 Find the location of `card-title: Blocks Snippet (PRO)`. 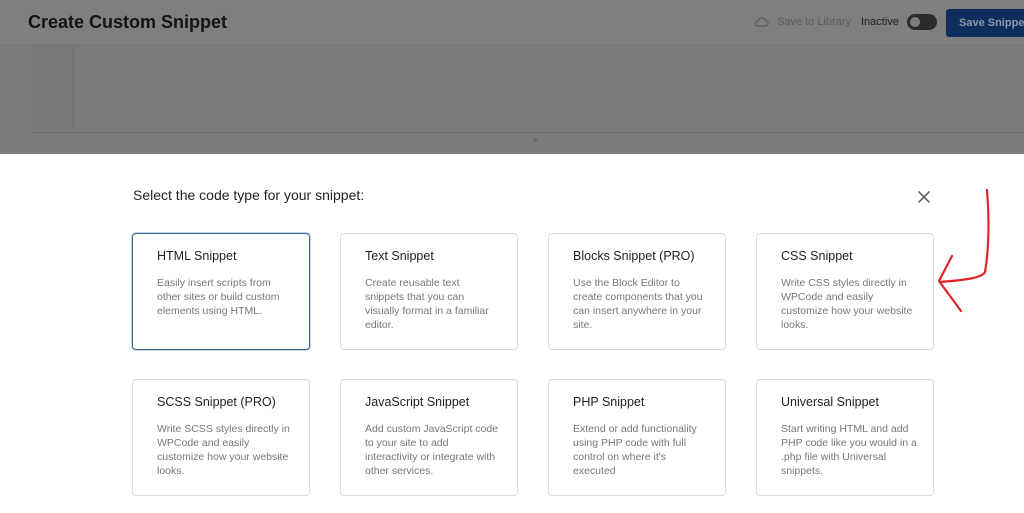

card-title: Blocks Snippet (PRO) is located at coordinates (634, 256).